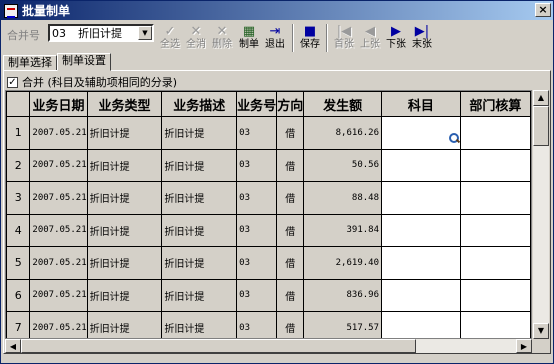 The image size is (554, 364). Describe the element at coordinates (342, 104) in the screenshot. I see `column-header: 发生额` at that location.